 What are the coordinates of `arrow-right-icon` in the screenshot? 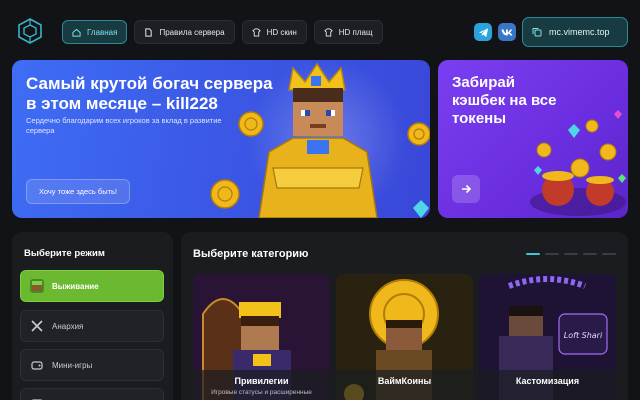 It's located at (467, 189).